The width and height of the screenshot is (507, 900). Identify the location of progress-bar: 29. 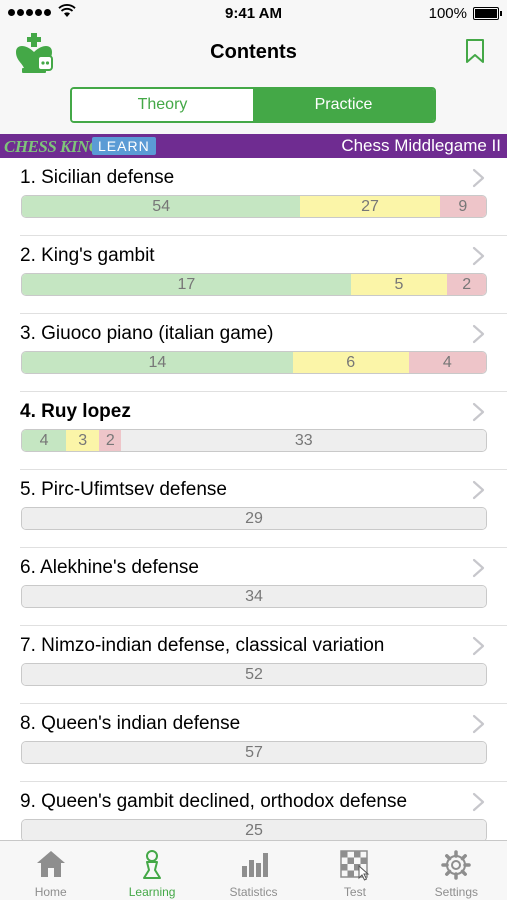
(254, 518).